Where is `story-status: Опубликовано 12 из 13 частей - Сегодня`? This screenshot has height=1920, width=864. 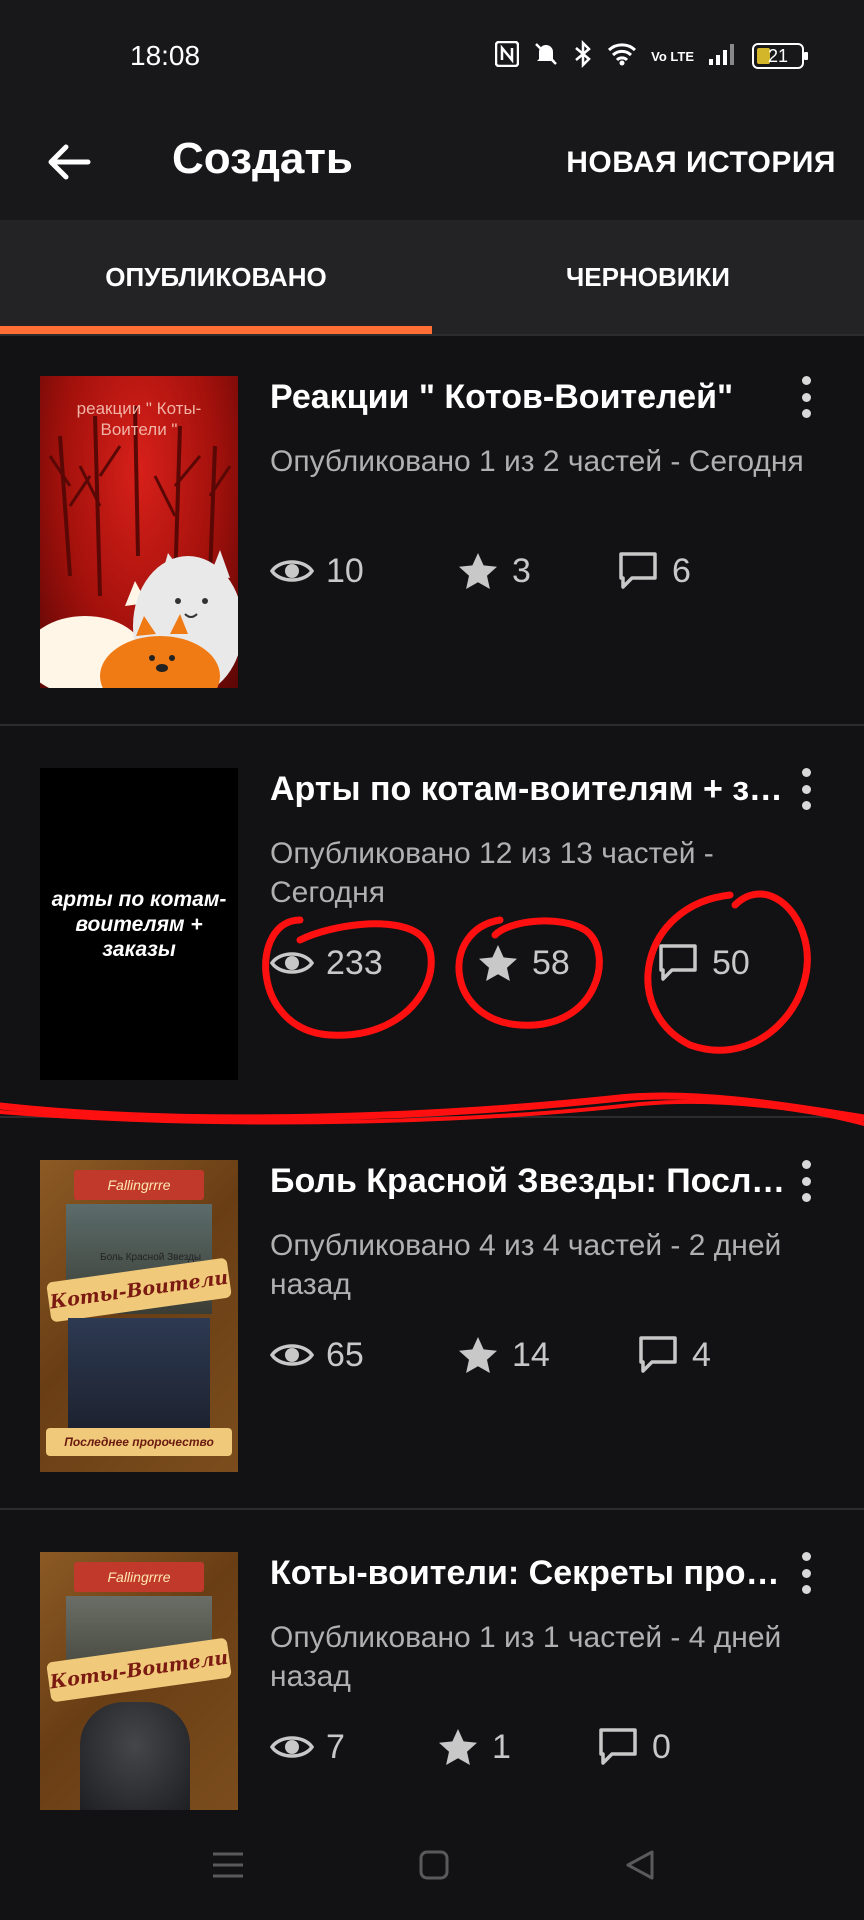 story-status: Опубликовано 12 из 13 частей - Сегодня is located at coordinates (492, 873).